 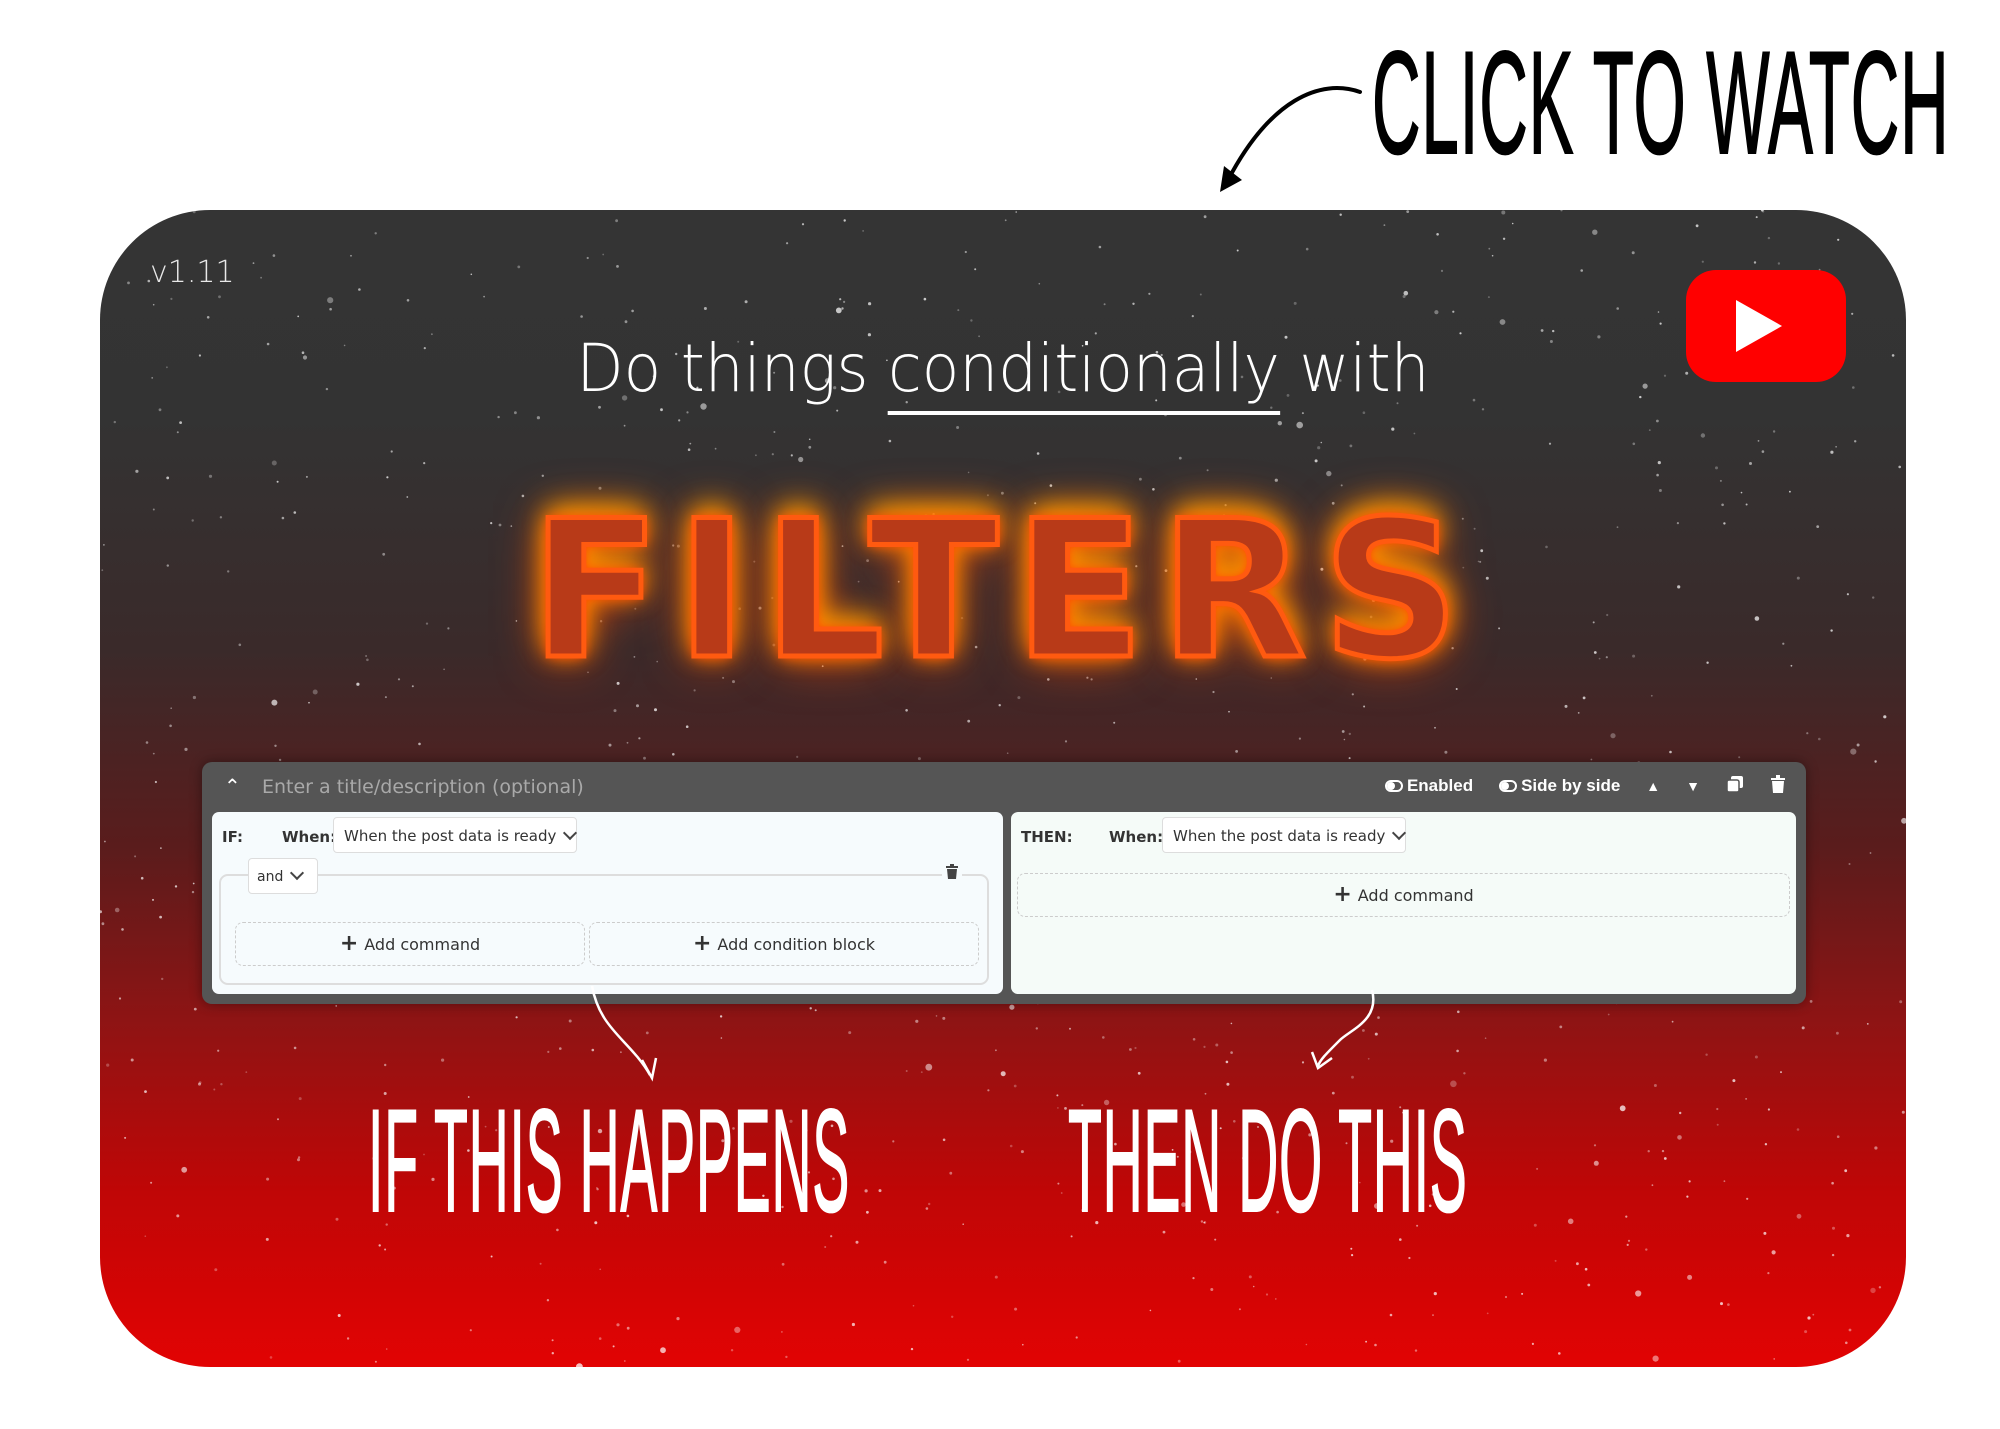 I want to click on if-when-label: When:, so click(x=309, y=837).